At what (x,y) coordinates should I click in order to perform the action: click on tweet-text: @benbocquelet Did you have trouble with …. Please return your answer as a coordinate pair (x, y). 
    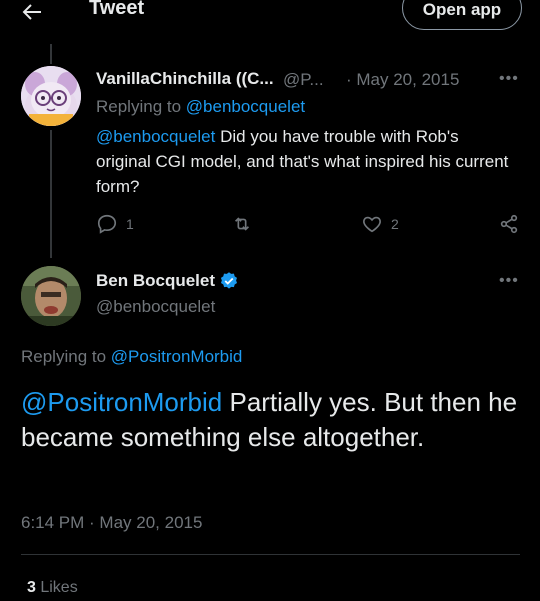
    Looking at the image, I should click on (306, 161).